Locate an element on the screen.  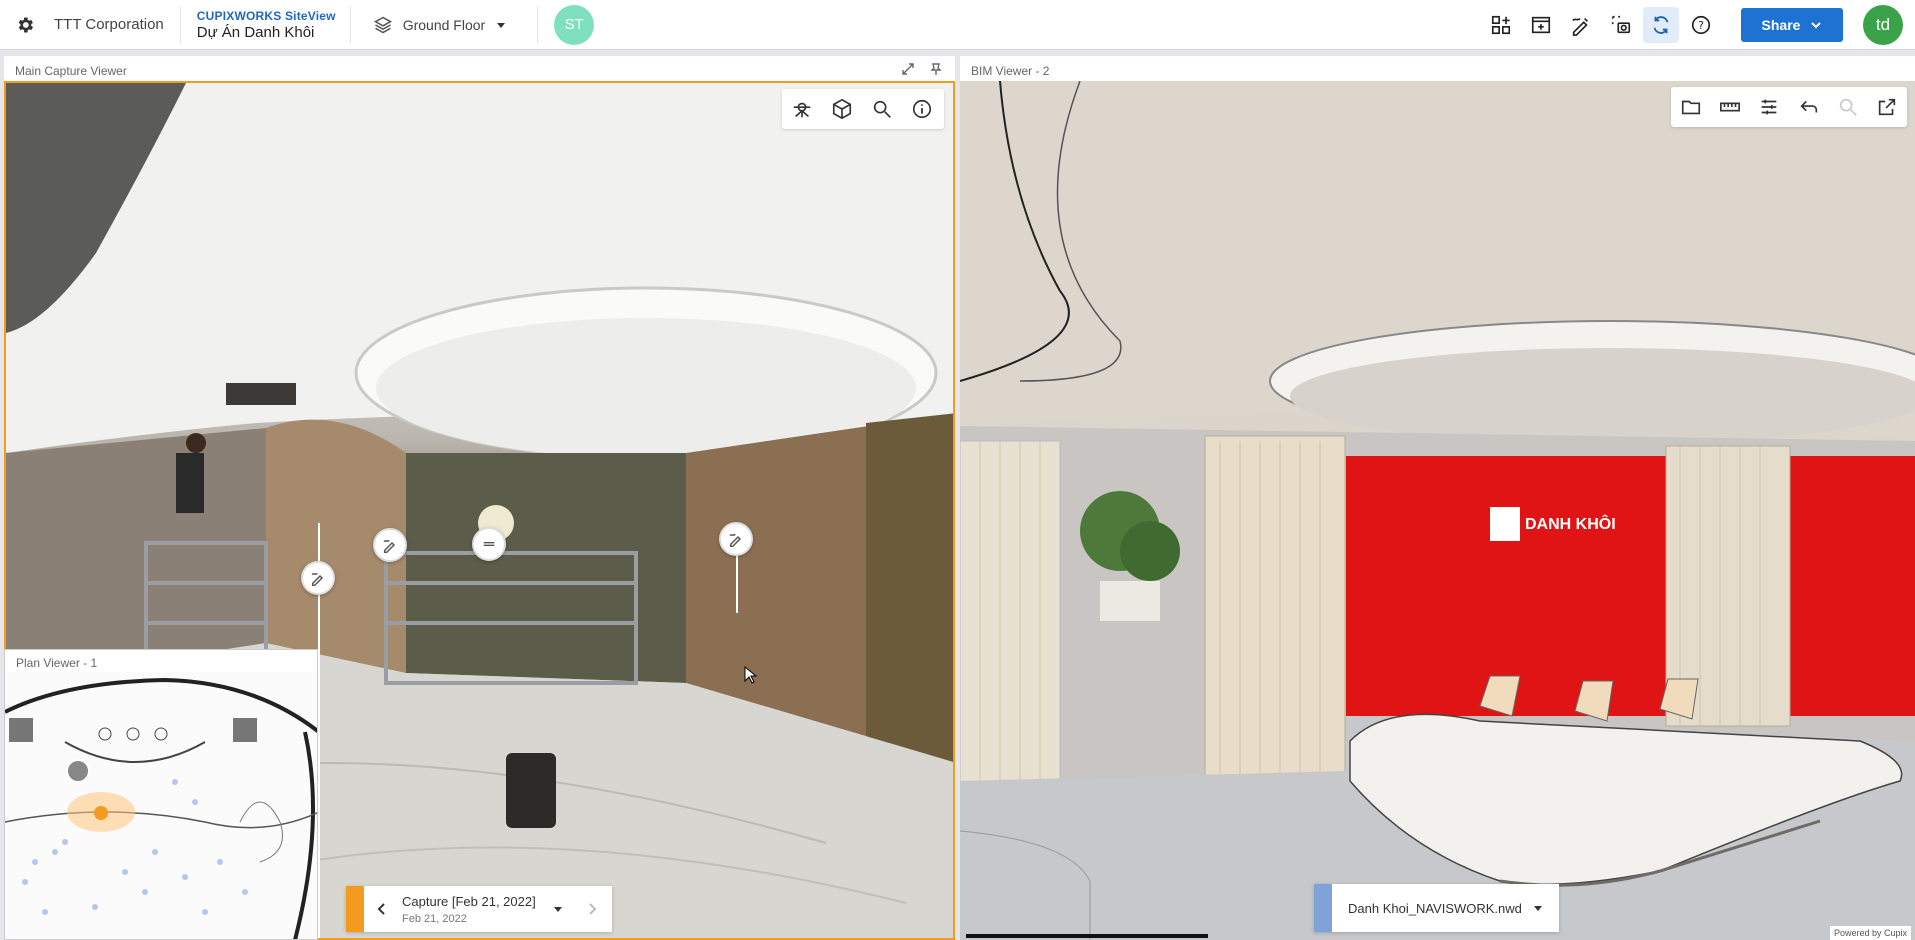
loading-progress-bar is located at coordinates (1087, 936).